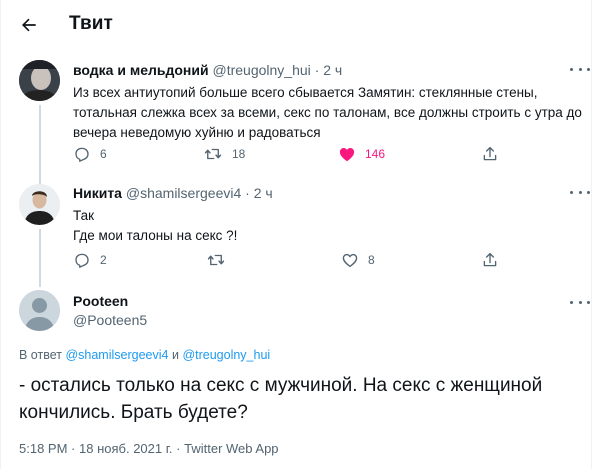  Describe the element at coordinates (183, 193) in the screenshot. I see `author-handle: @shamilsergeevi4` at that location.